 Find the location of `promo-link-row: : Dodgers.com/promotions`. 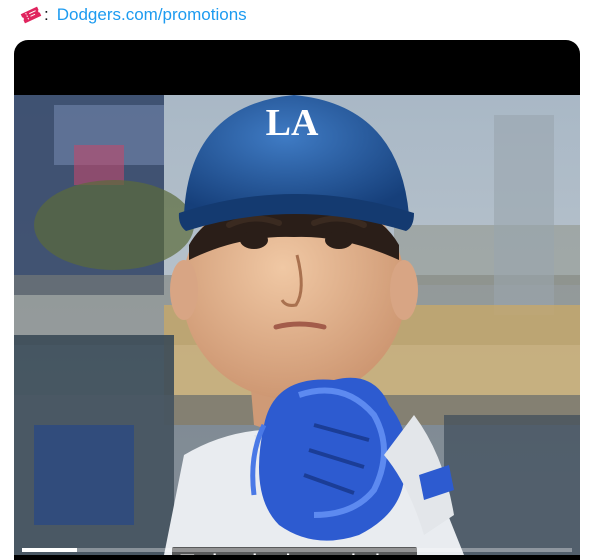

promo-link-row: : Dodgers.com/promotions is located at coordinates (133, 15).